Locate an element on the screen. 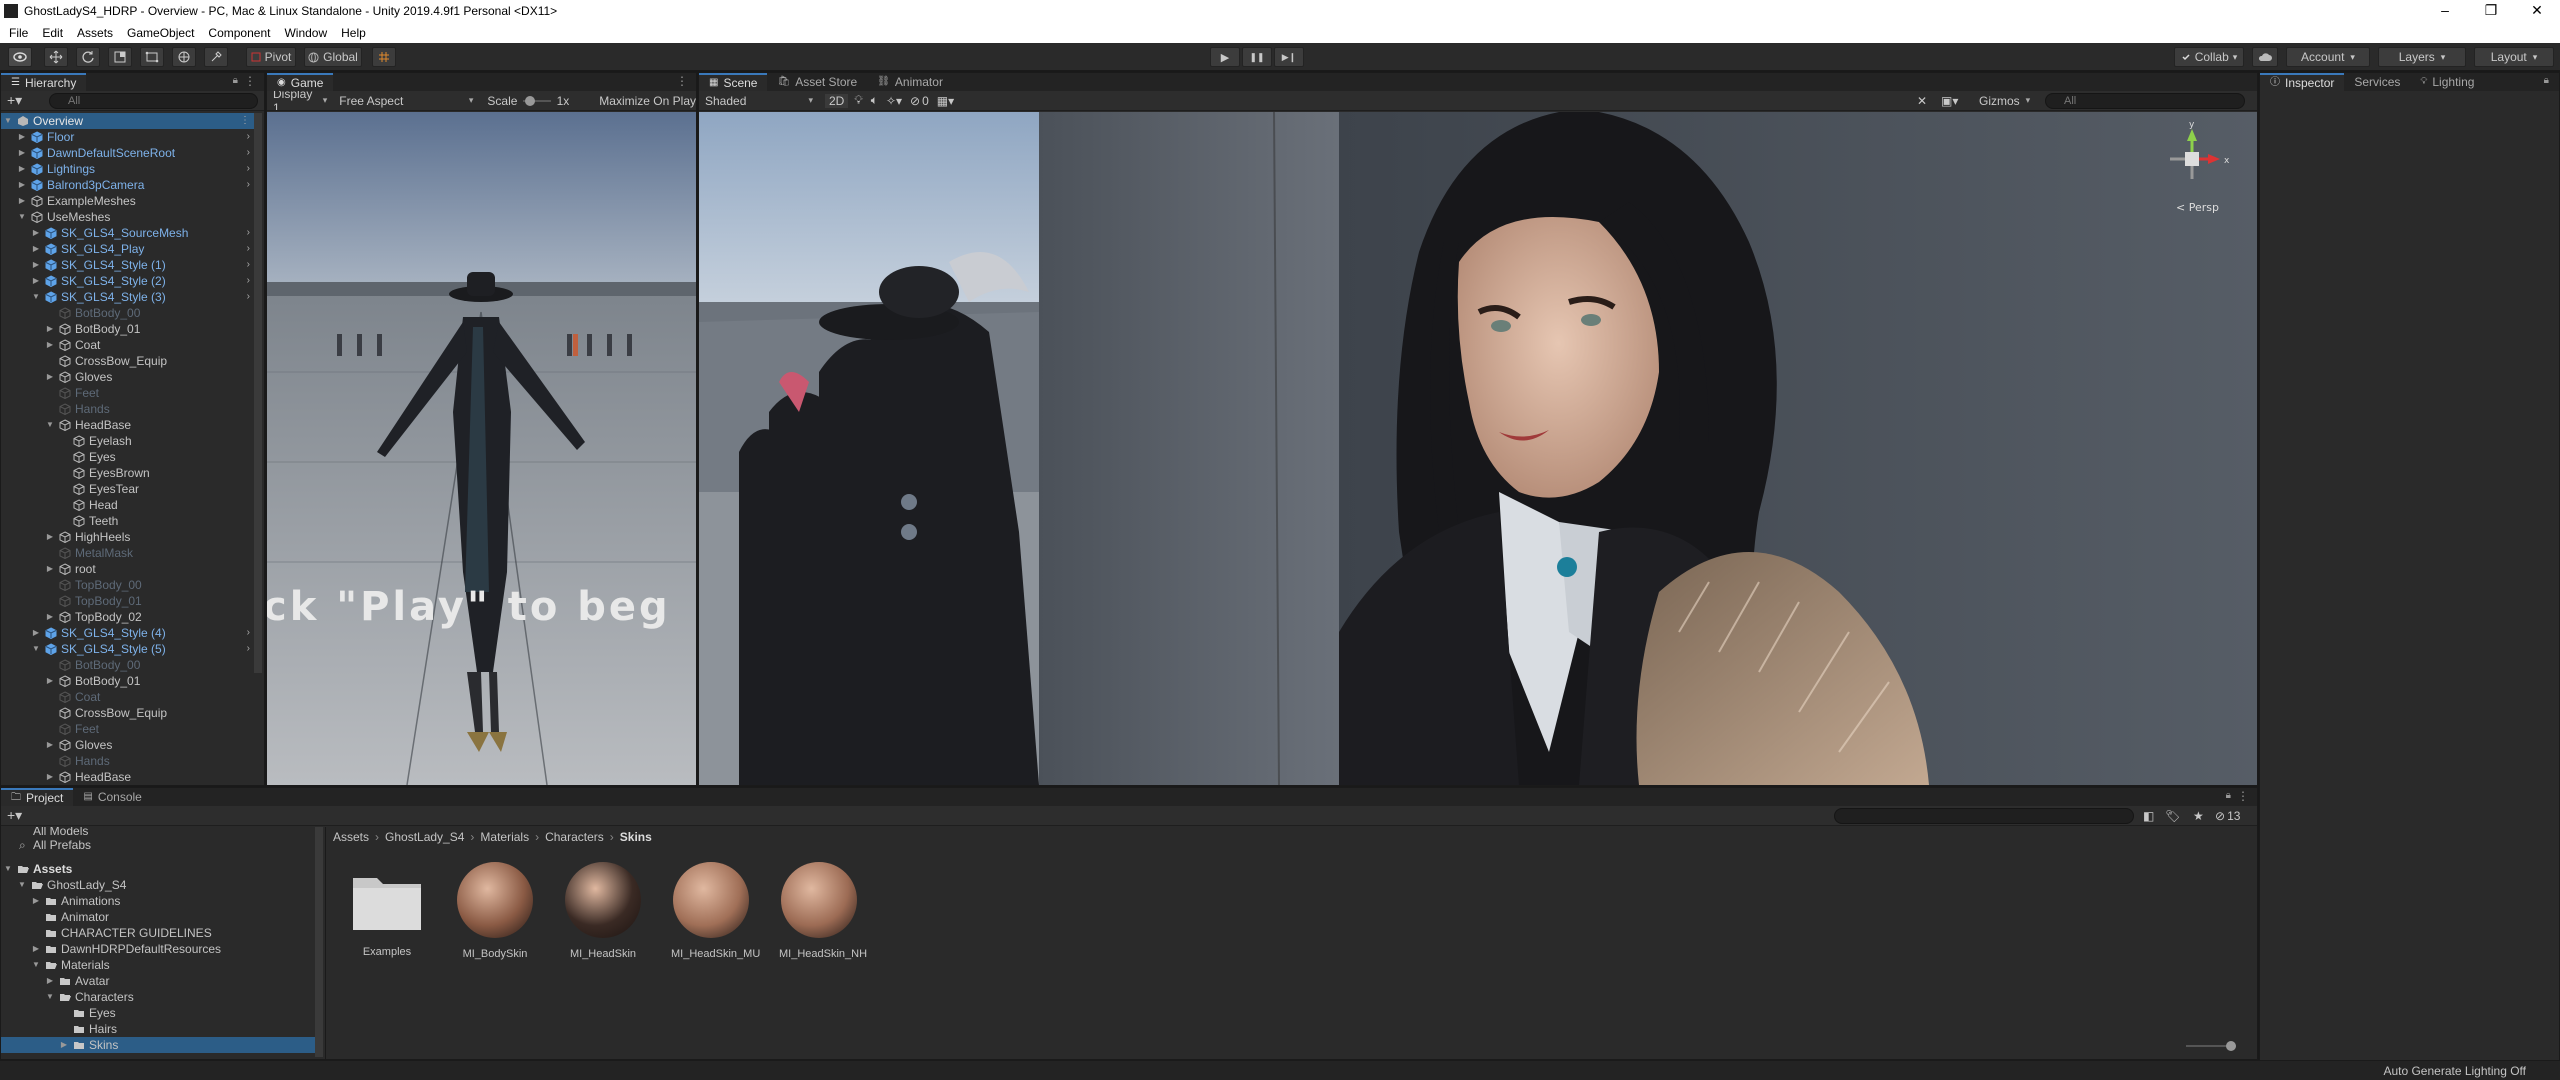 Image resolution: width=2560 pixels, height=1080 pixels. hierarchy-item: ▶ SK_GLS4_Style (2) › is located at coordinates (127, 281).